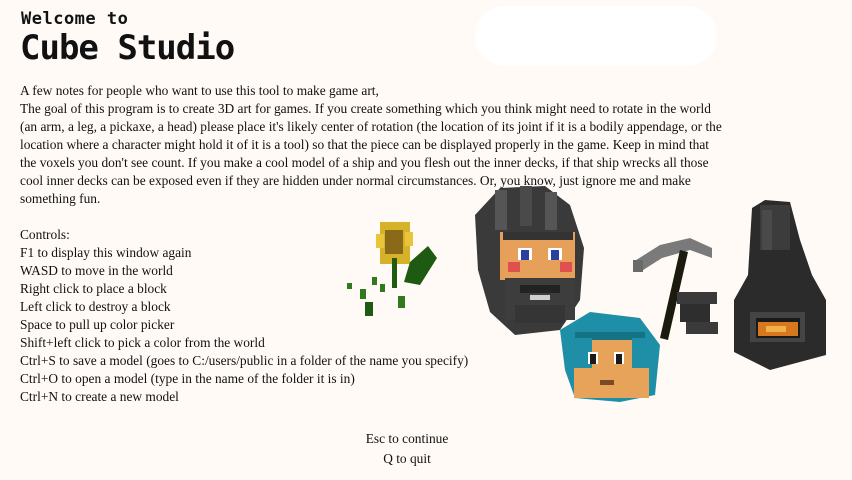 Image resolution: width=852 pixels, height=480 pixels. Describe the element at coordinates (780, 285) in the screenshot. I see `voxel-furnace-icon` at that location.